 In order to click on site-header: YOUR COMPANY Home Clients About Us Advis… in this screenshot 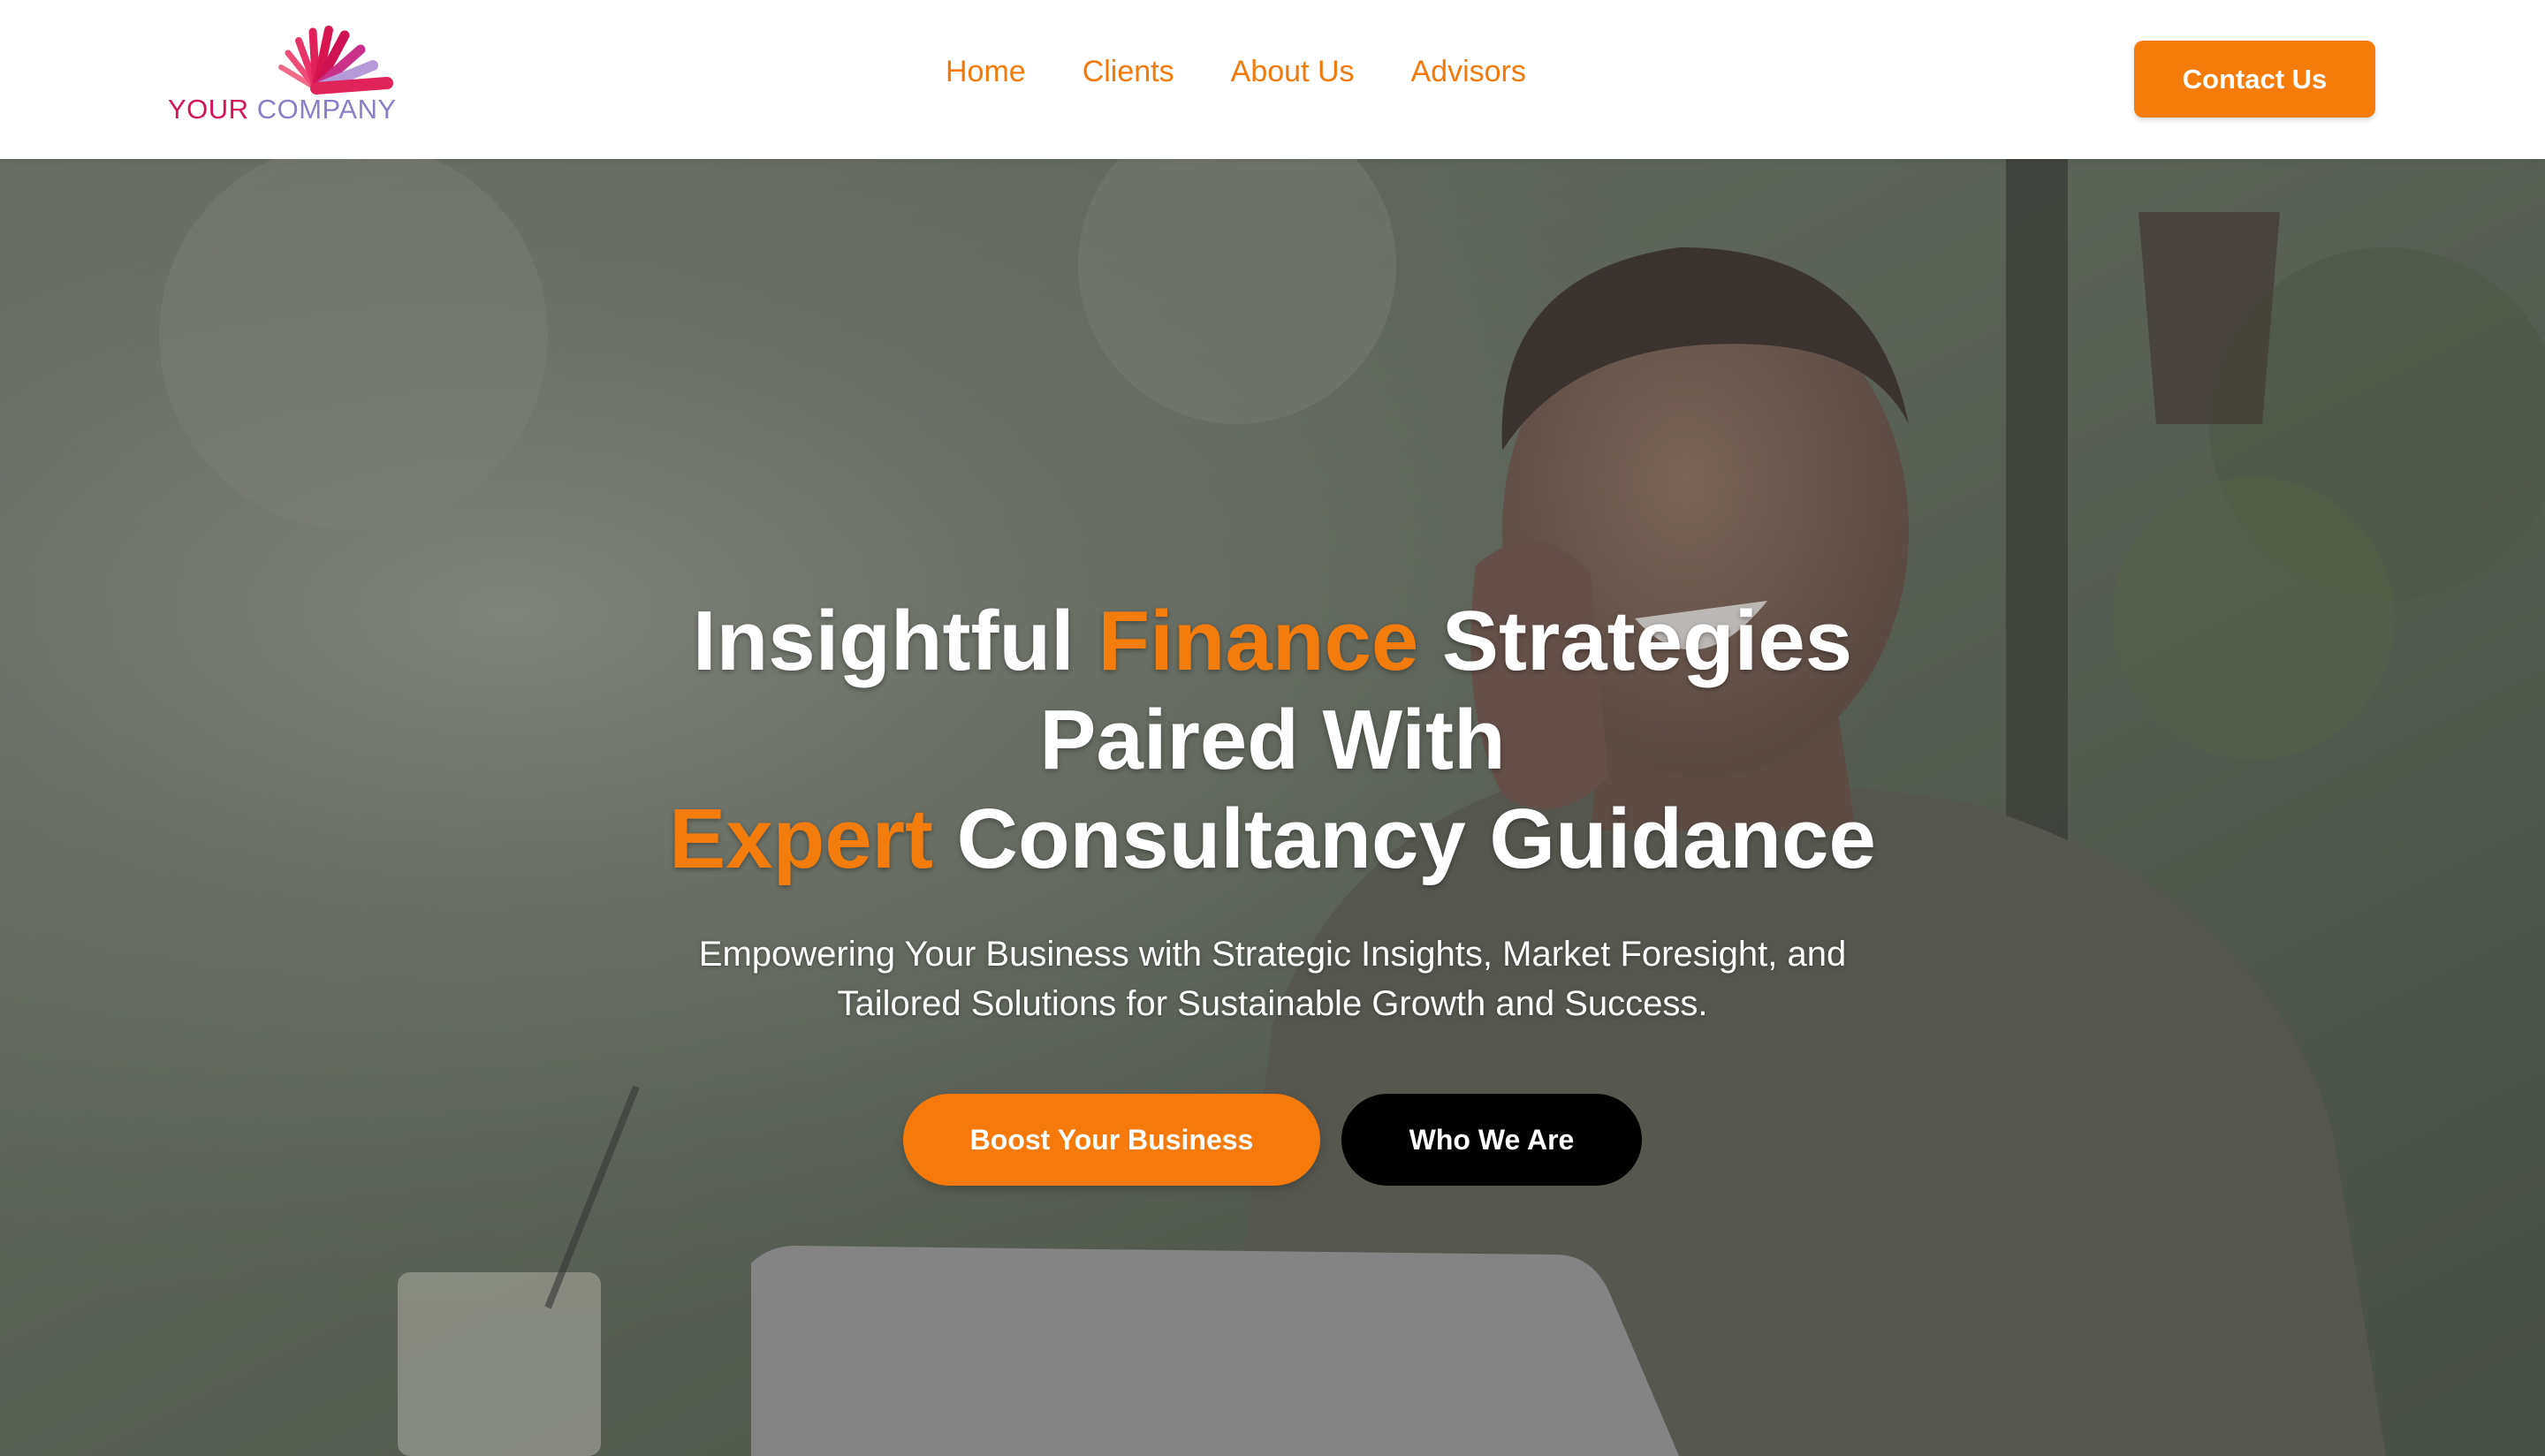, I will do `click(1272, 79)`.